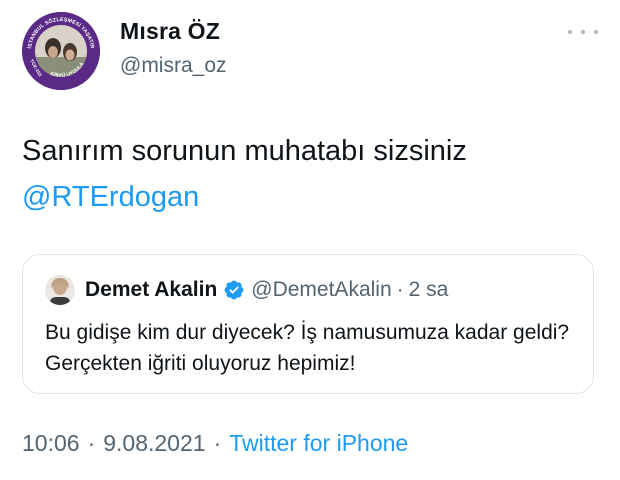 The image size is (620, 480). I want to click on author-display-name: Mısra ÖZ, so click(170, 31).